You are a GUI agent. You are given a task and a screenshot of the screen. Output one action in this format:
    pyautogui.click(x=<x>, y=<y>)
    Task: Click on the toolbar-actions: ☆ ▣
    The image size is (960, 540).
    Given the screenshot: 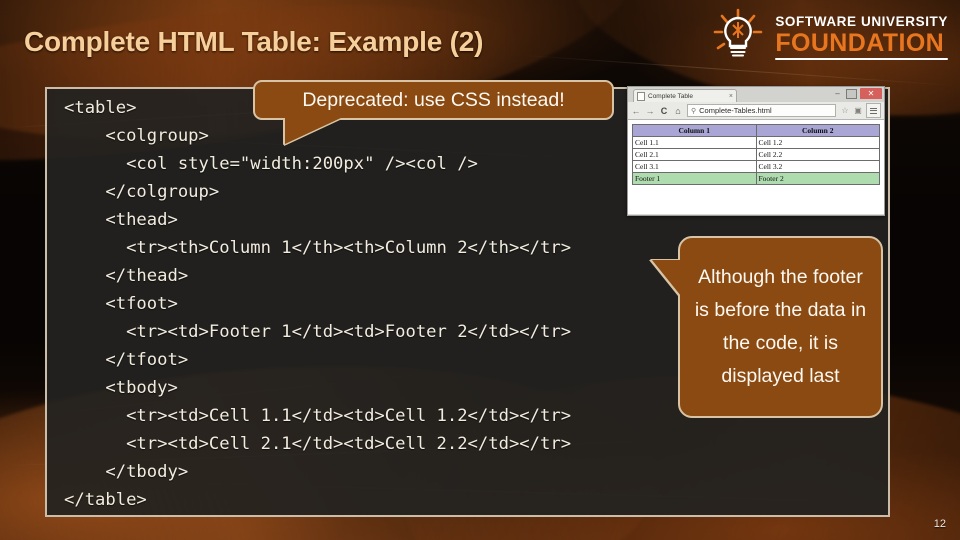 What is the action you would take?
    pyautogui.click(x=860, y=110)
    